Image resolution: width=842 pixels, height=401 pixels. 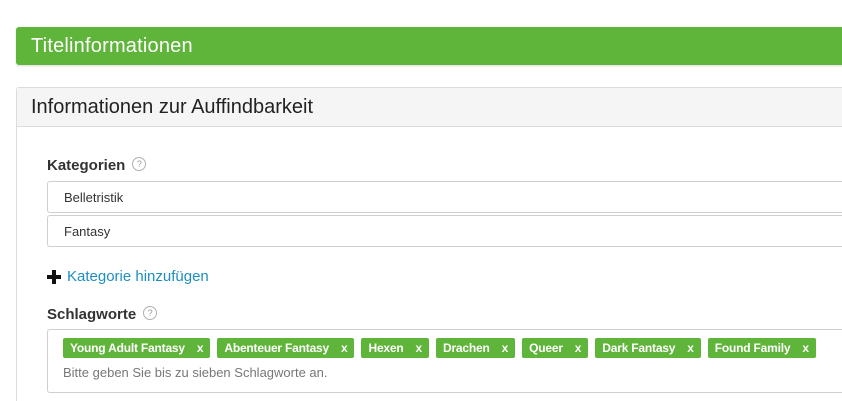 I want to click on header-title: Titelinformationen, so click(x=112, y=46).